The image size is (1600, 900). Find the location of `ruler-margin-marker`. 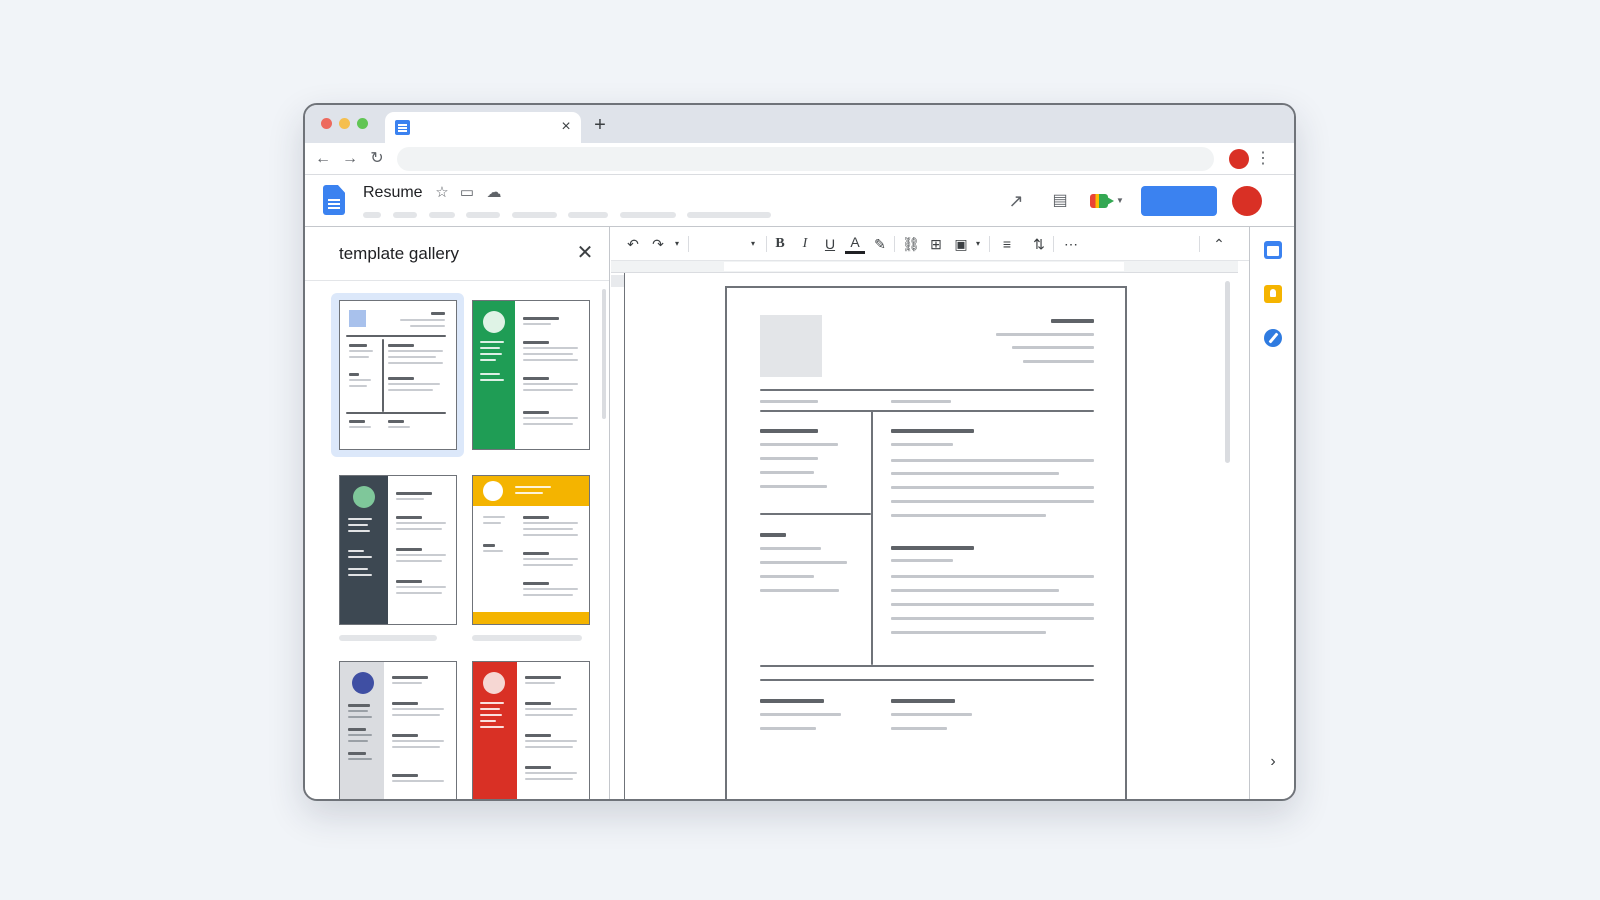

ruler-margin-marker is located at coordinates (617, 281).